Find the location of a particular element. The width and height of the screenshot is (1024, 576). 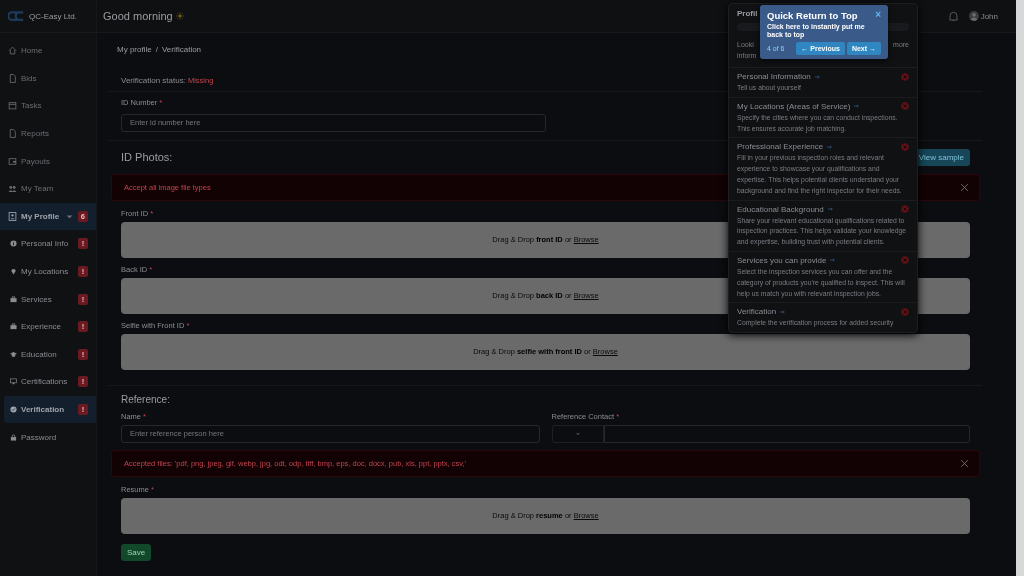

close-button: × is located at coordinates (878, 15).